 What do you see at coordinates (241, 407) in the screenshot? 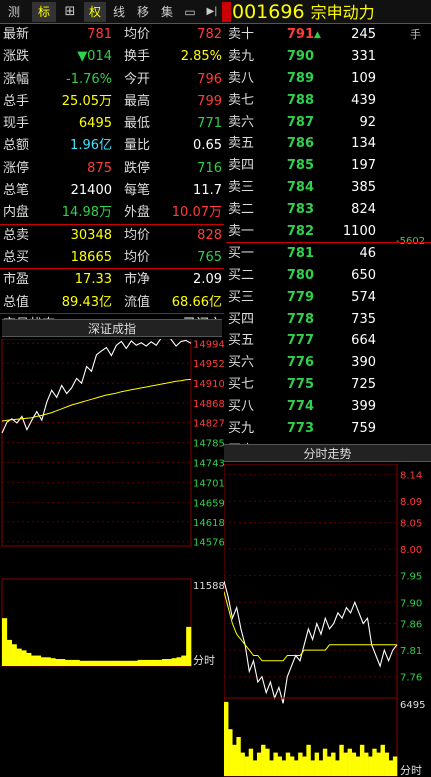
I see `orderbook-label: 买八` at bounding box center [241, 407].